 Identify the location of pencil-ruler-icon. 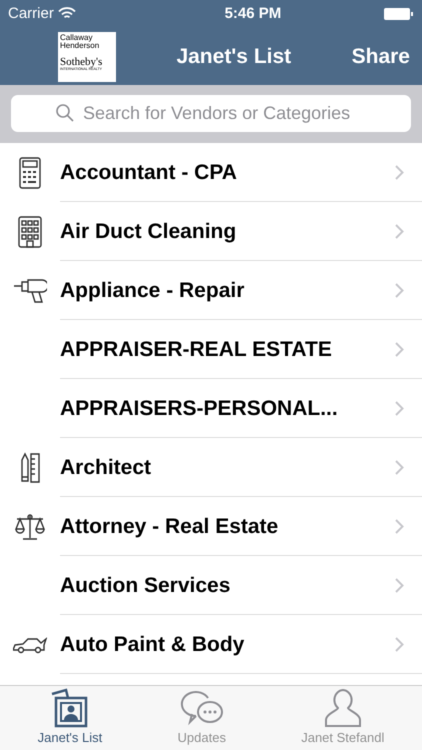
(30, 468).